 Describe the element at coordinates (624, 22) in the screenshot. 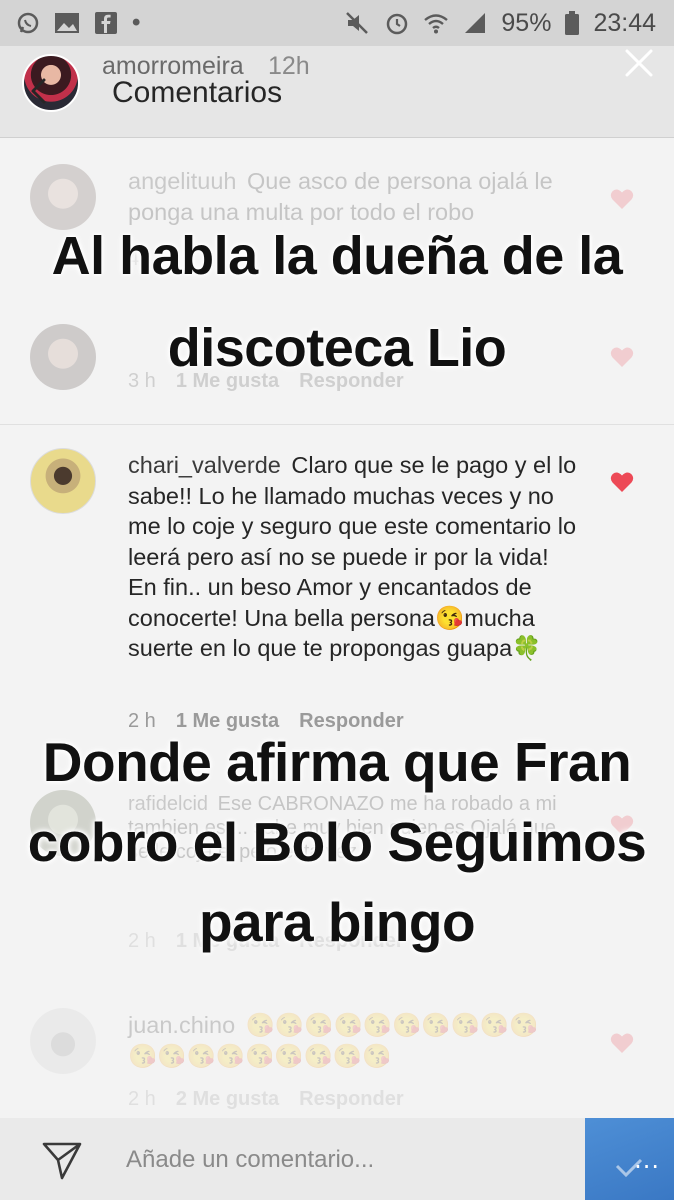

I see `status-time: 23:44` at that location.